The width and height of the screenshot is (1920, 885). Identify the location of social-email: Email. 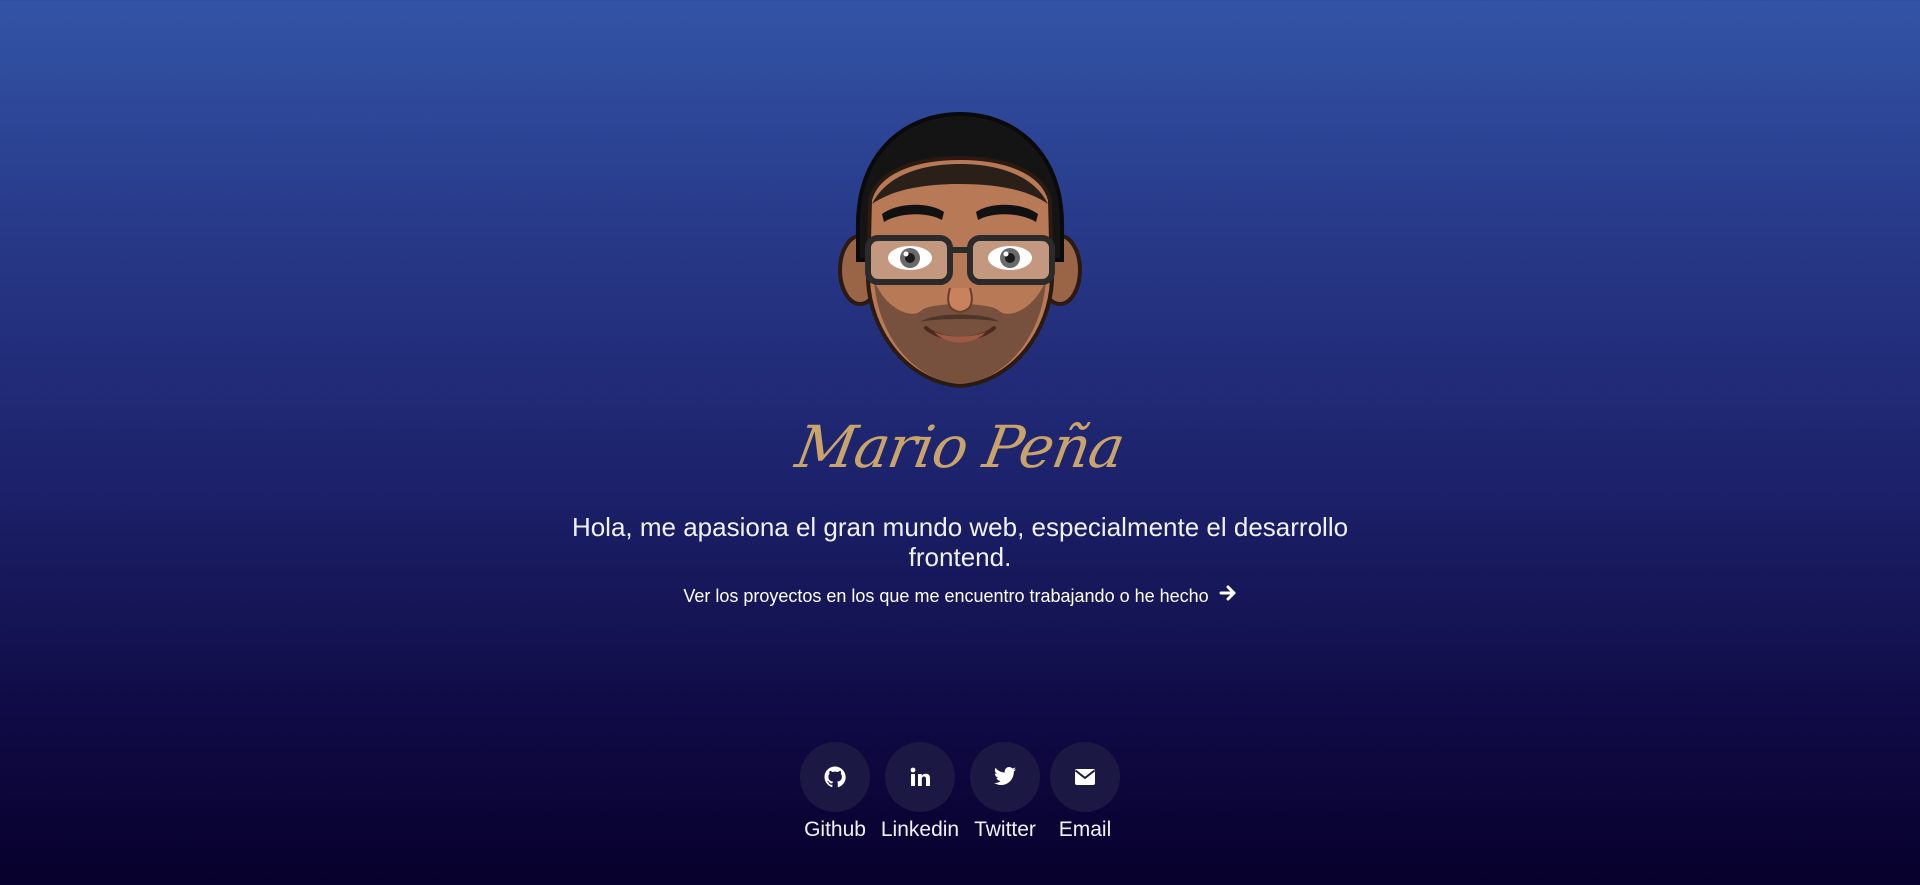
(1085, 792).